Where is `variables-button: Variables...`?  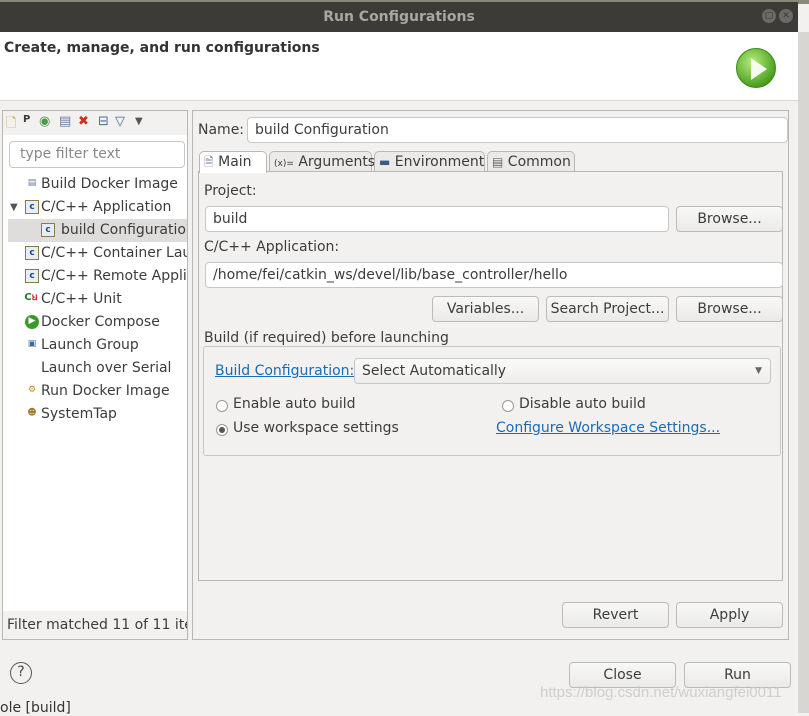
variables-button: Variables... is located at coordinates (485, 309).